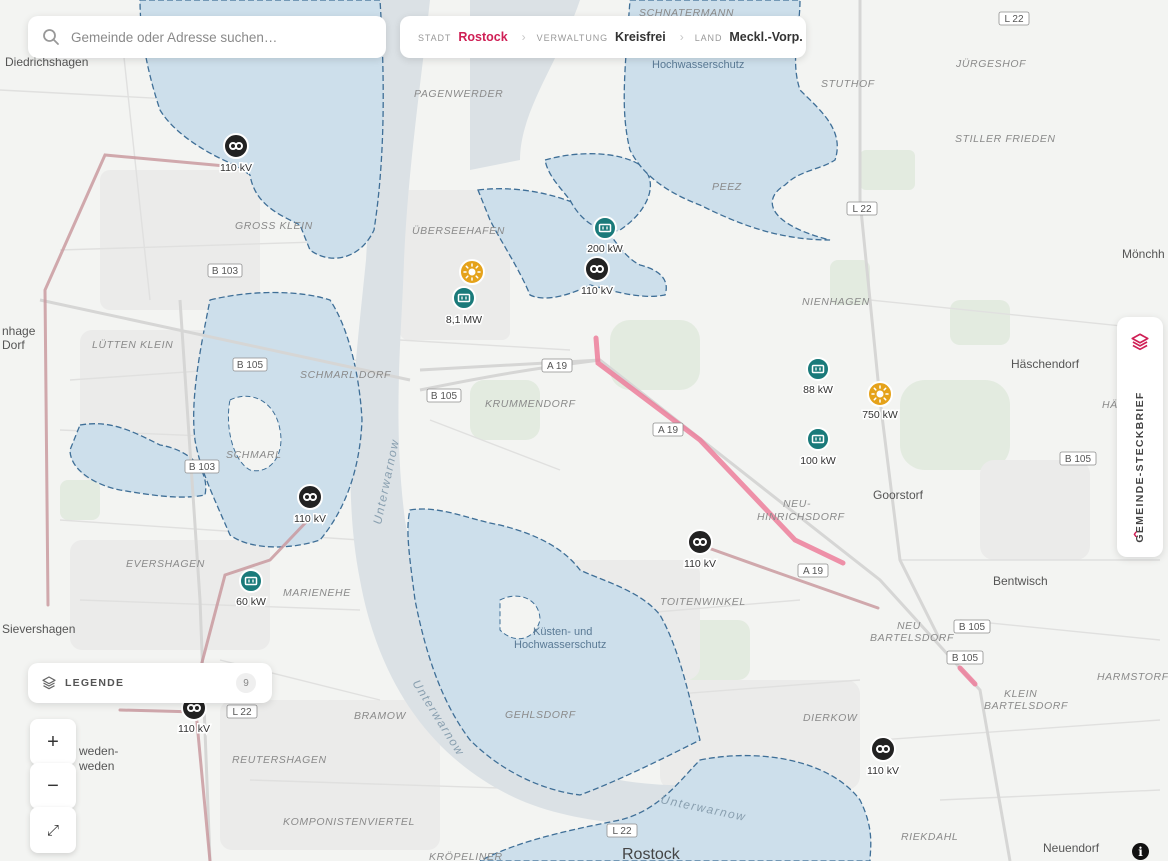  I want to click on place-label: KLEIN, so click(1020, 694).